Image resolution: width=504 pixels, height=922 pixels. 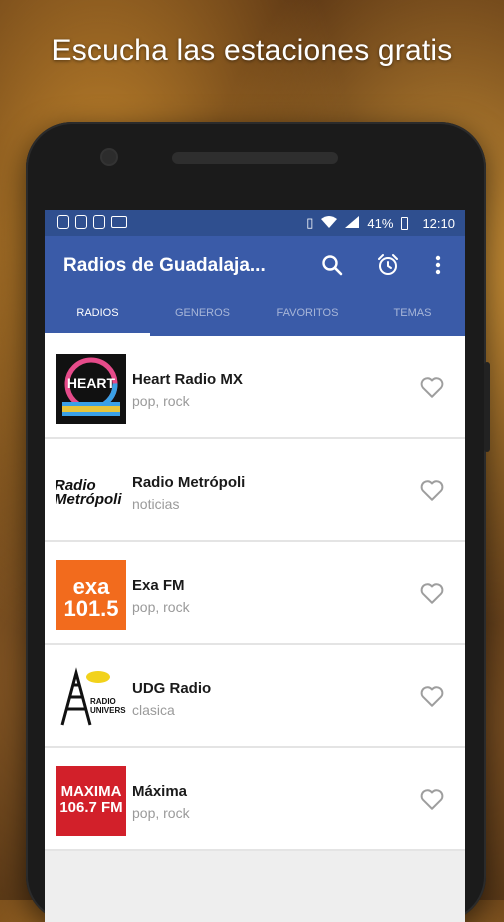 I want to click on vibrate-icon: ▯, so click(x=310, y=222).